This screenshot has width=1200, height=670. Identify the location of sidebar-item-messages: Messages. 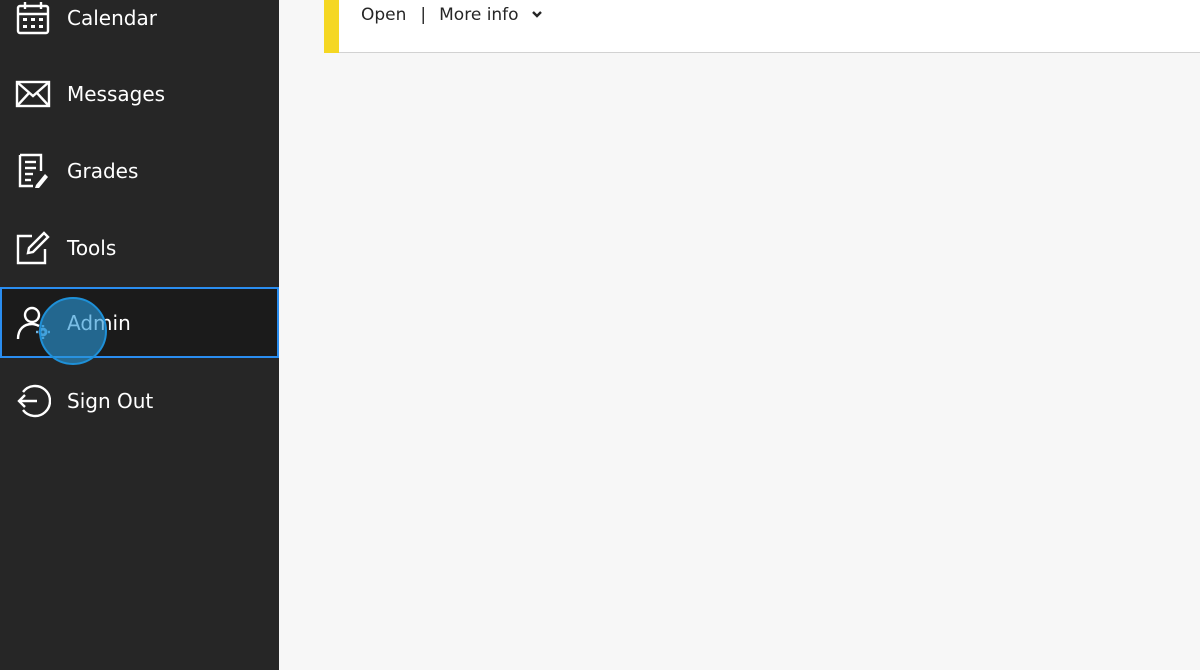
(139, 94).